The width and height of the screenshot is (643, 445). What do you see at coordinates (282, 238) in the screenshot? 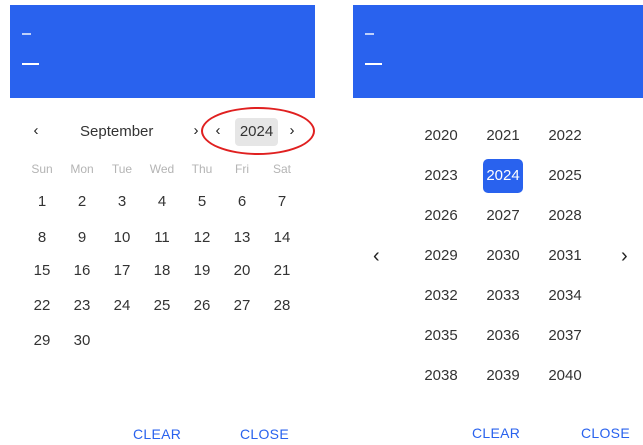
I see `day-cell: 14` at bounding box center [282, 238].